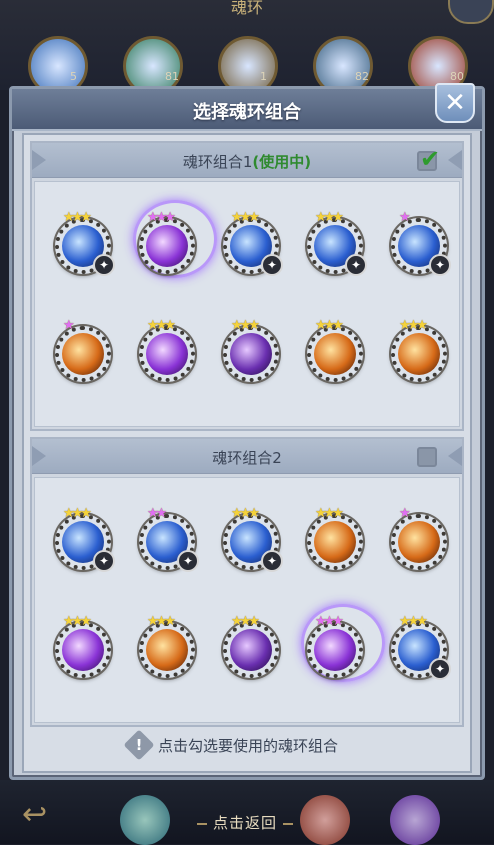 Image resolution: width=494 pixels, height=845 pixels. What do you see at coordinates (217, 162) in the screenshot?
I see `group-1-name: 魂环组合1` at bounding box center [217, 162].